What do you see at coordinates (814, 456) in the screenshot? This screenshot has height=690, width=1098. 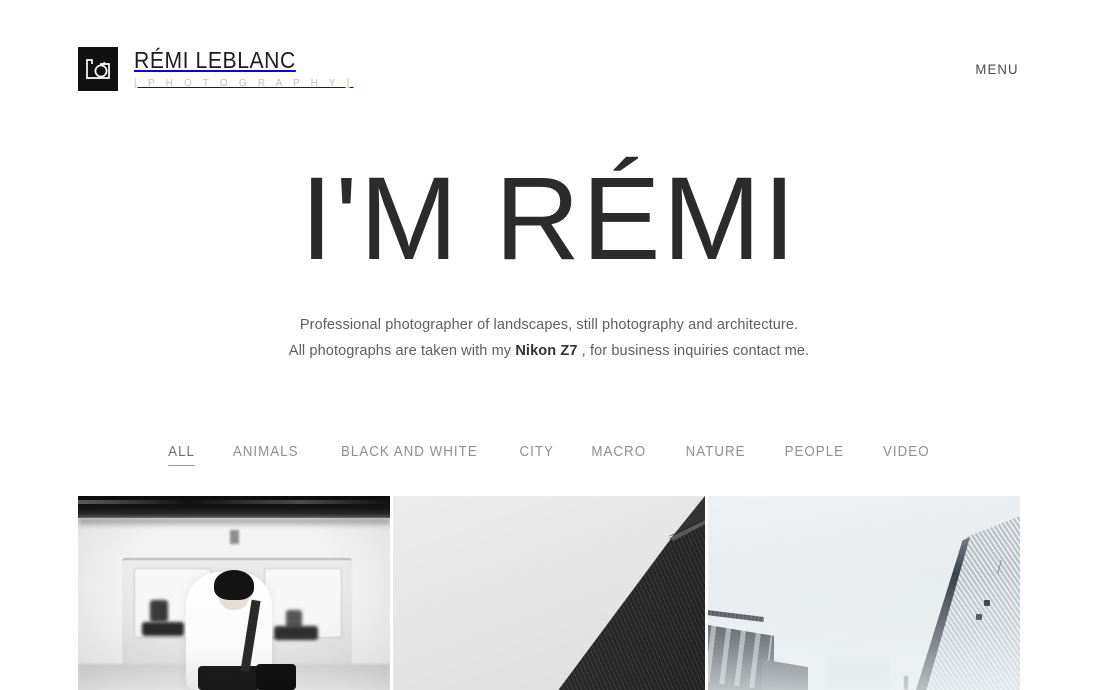 I see `filter-item-people: PEOPLE` at bounding box center [814, 456].